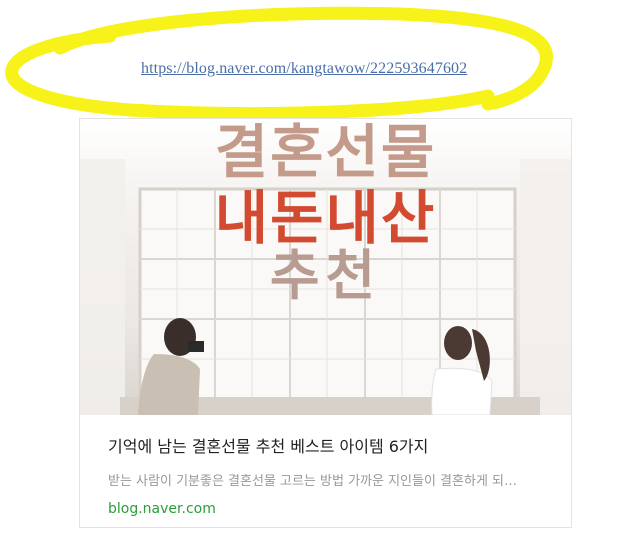 This screenshot has width=626, height=538. What do you see at coordinates (325, 275) in the screenshot?
I see `image-title-line-3: 추천` at bounding box center [325, 275].